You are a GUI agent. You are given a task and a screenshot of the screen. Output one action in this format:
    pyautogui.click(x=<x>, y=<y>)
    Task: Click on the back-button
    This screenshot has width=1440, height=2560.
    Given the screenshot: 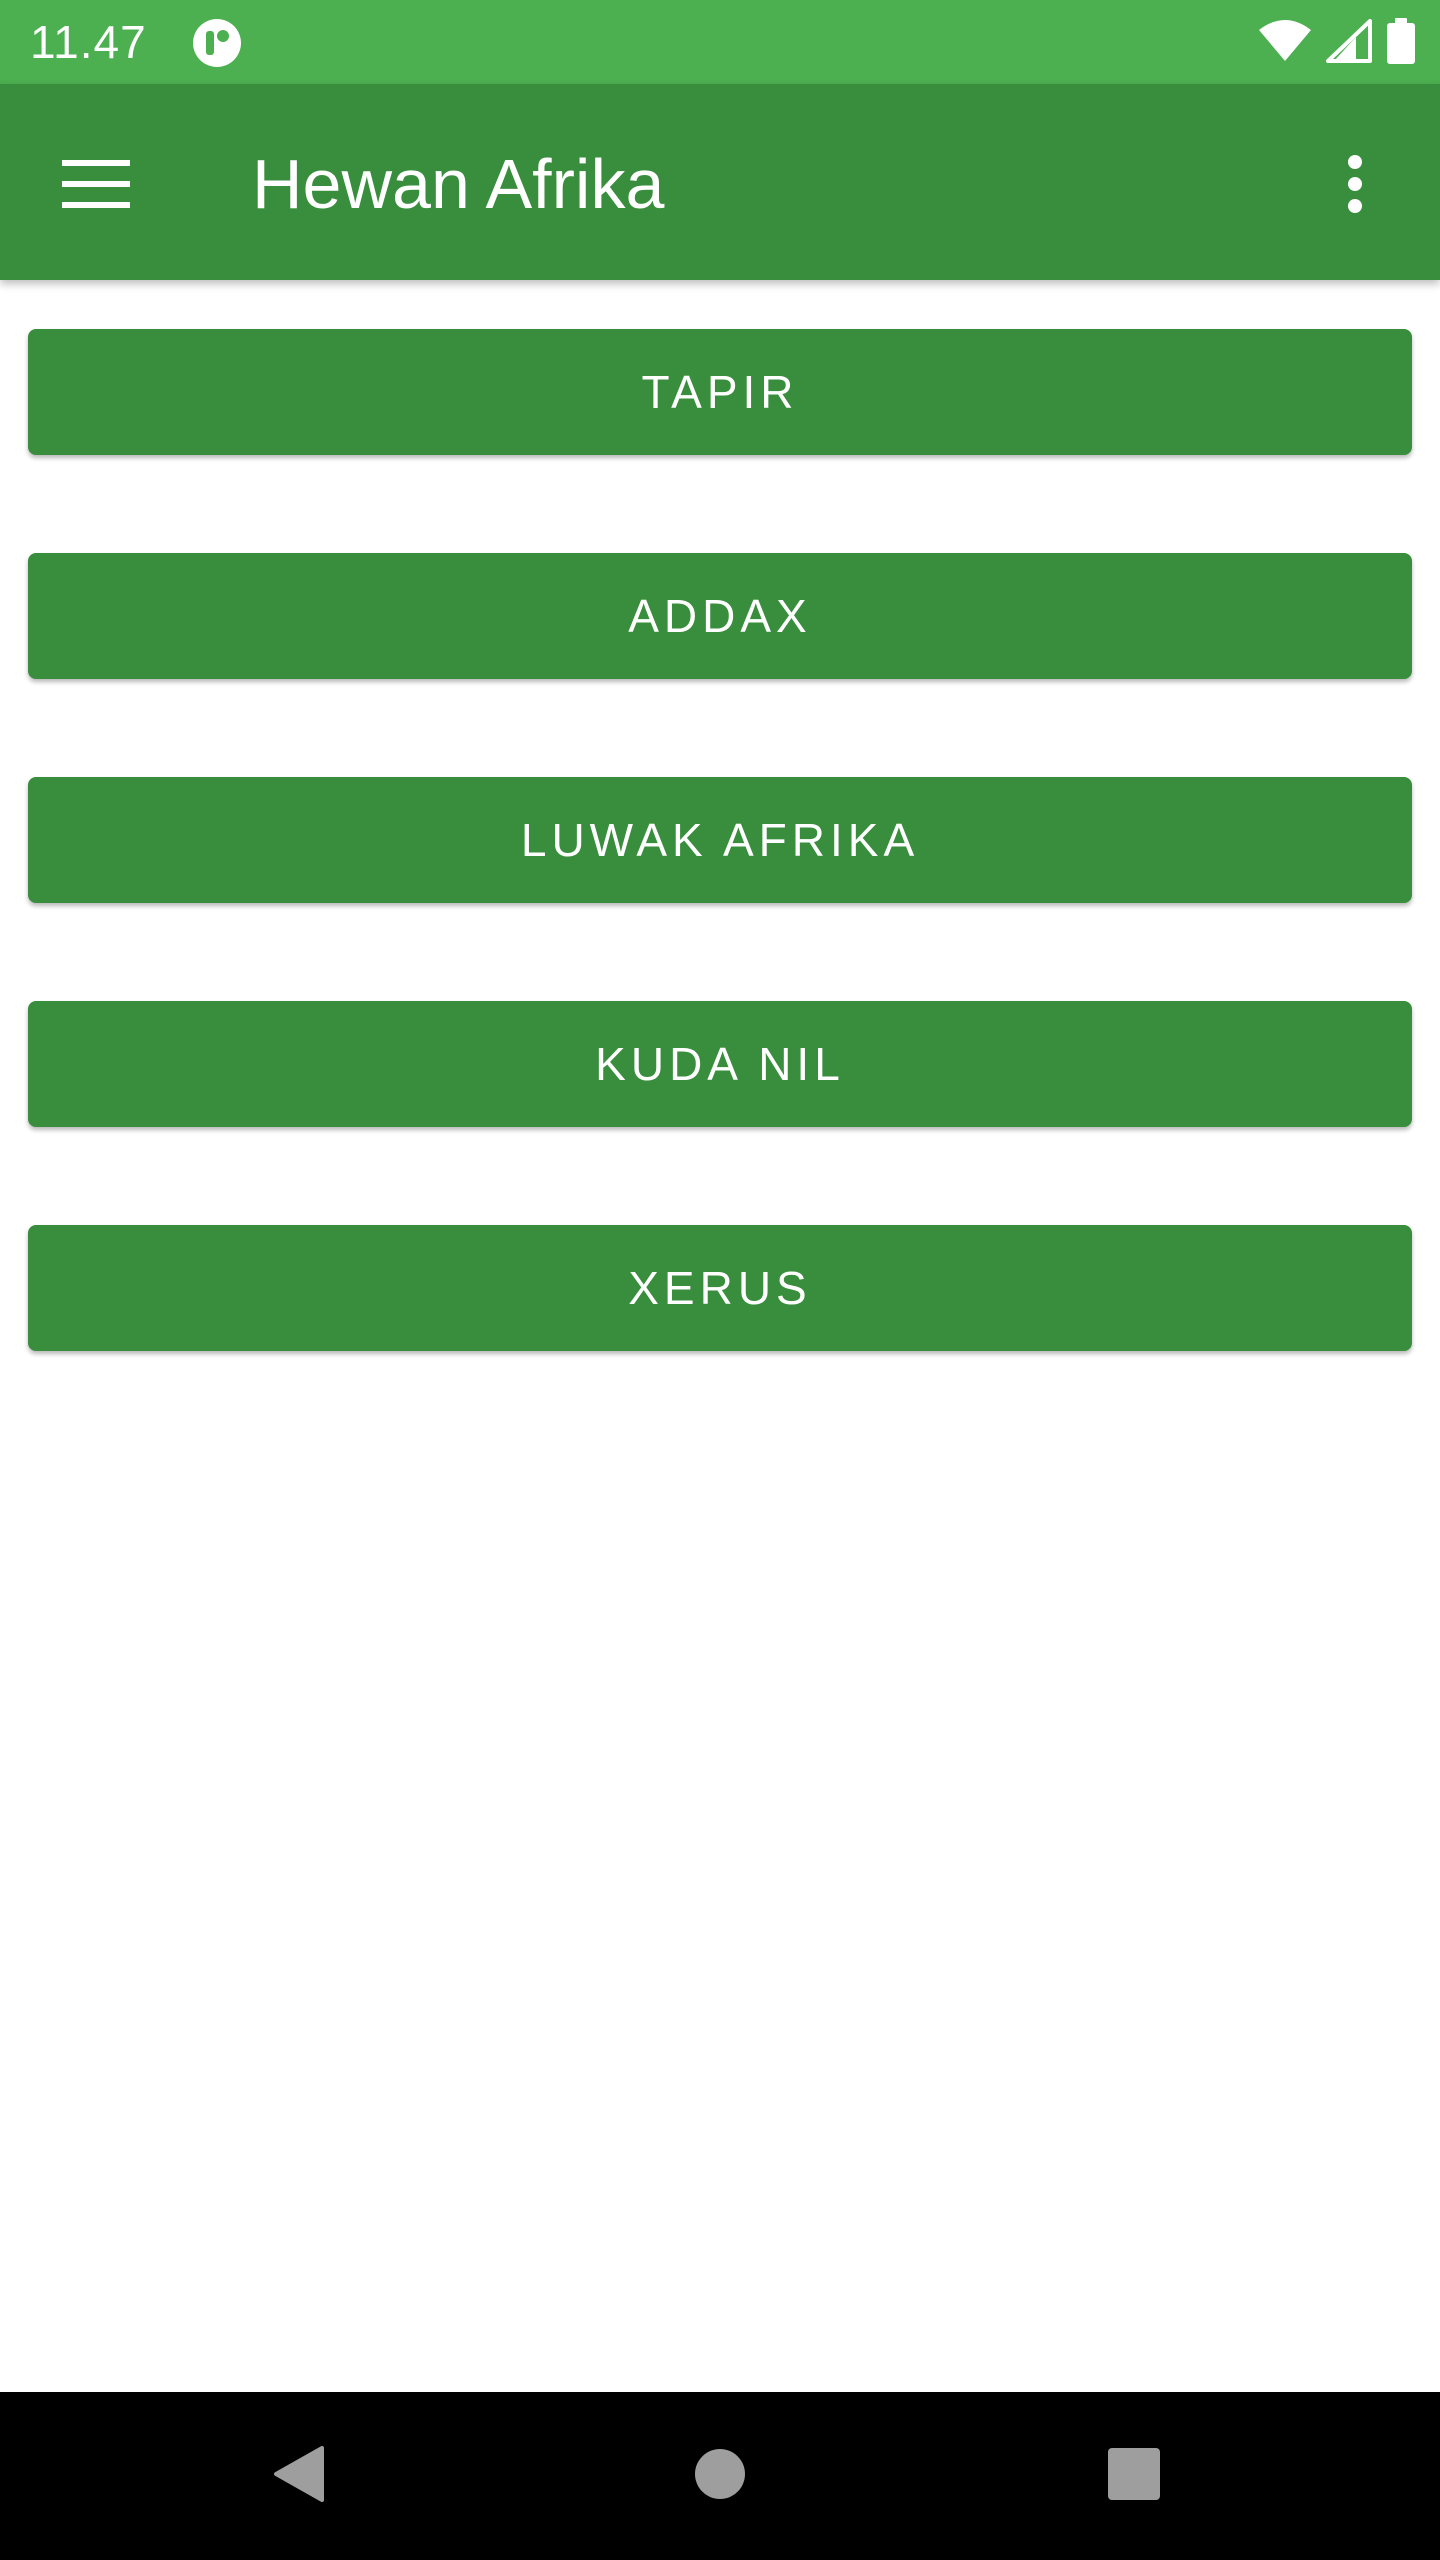 What is the action you would take?
    pyautogui.click(x=300, y=2476)
    